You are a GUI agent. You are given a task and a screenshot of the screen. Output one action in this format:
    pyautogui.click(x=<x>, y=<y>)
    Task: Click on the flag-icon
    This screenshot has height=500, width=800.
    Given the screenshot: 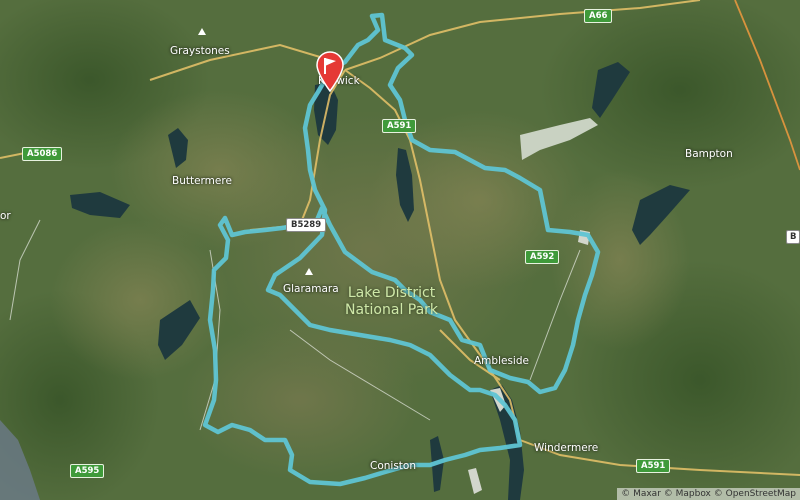 What is the action you would take?
    pyautogui.click(x=330, y=72)
    